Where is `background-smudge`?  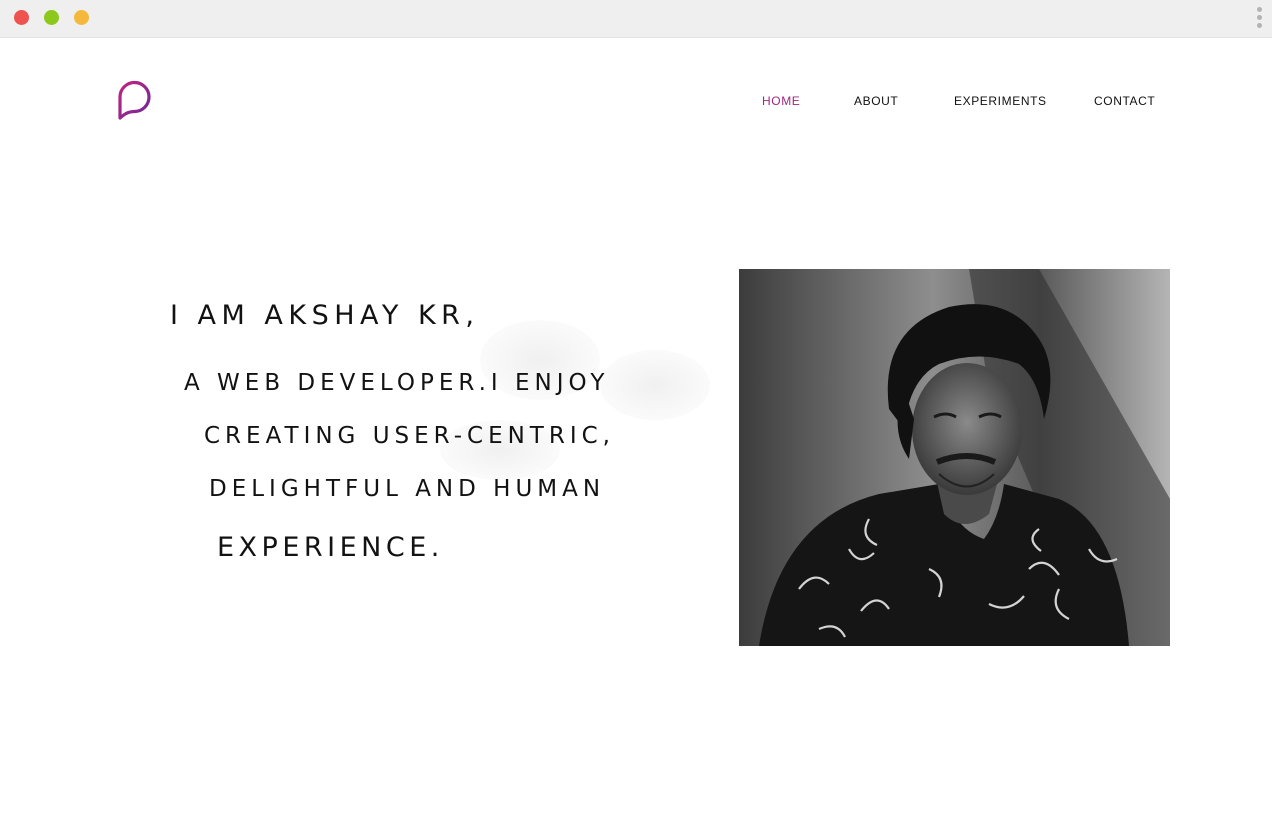 background-smudge is located at coordinates (655, 385).